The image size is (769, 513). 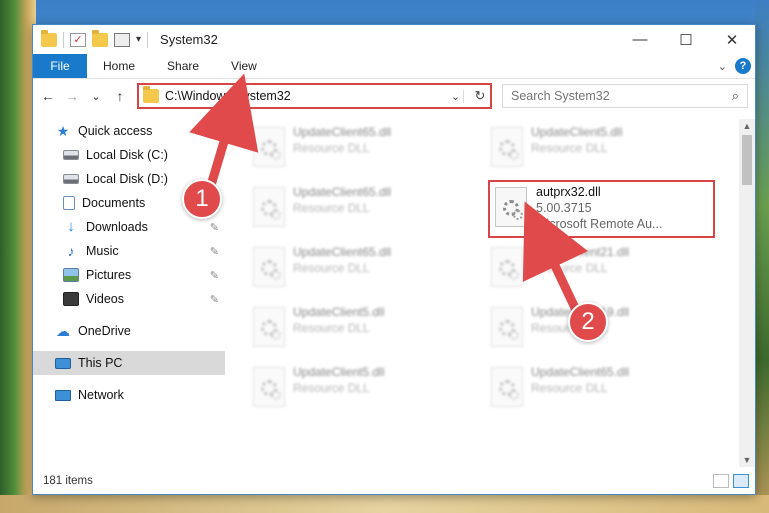 I want to click on sidebar-item-label: OneDrive, so click(x=104, y=331).